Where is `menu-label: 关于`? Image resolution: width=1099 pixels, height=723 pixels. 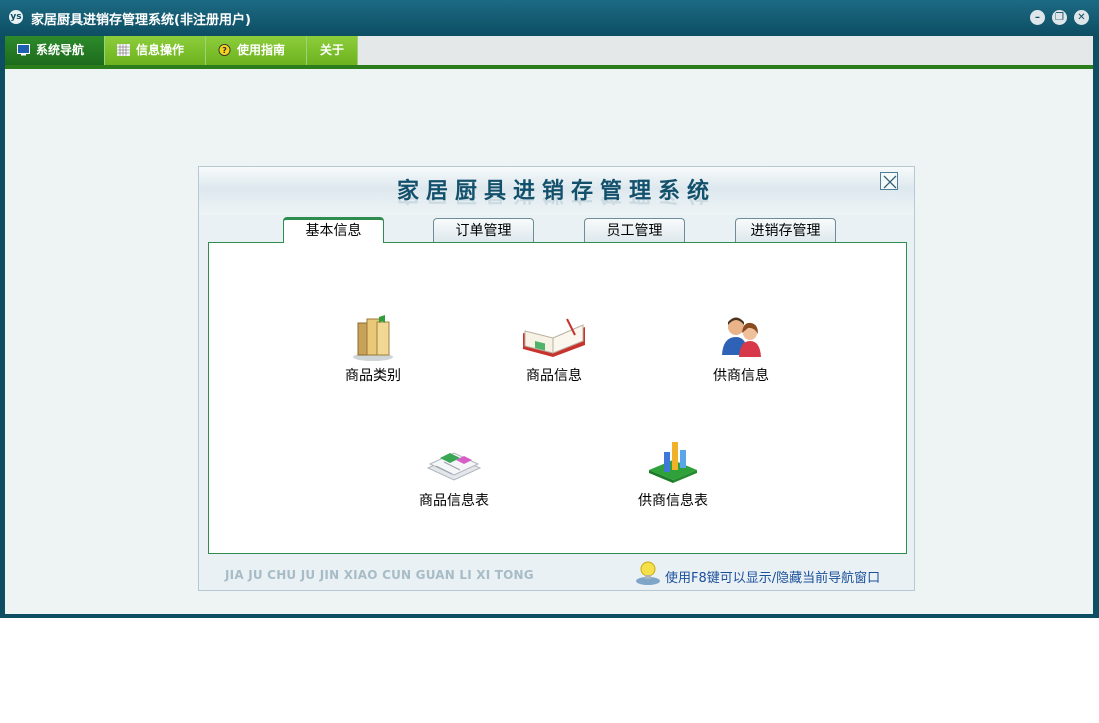 menu-label: 关于 is located at coordinates (331, 50).